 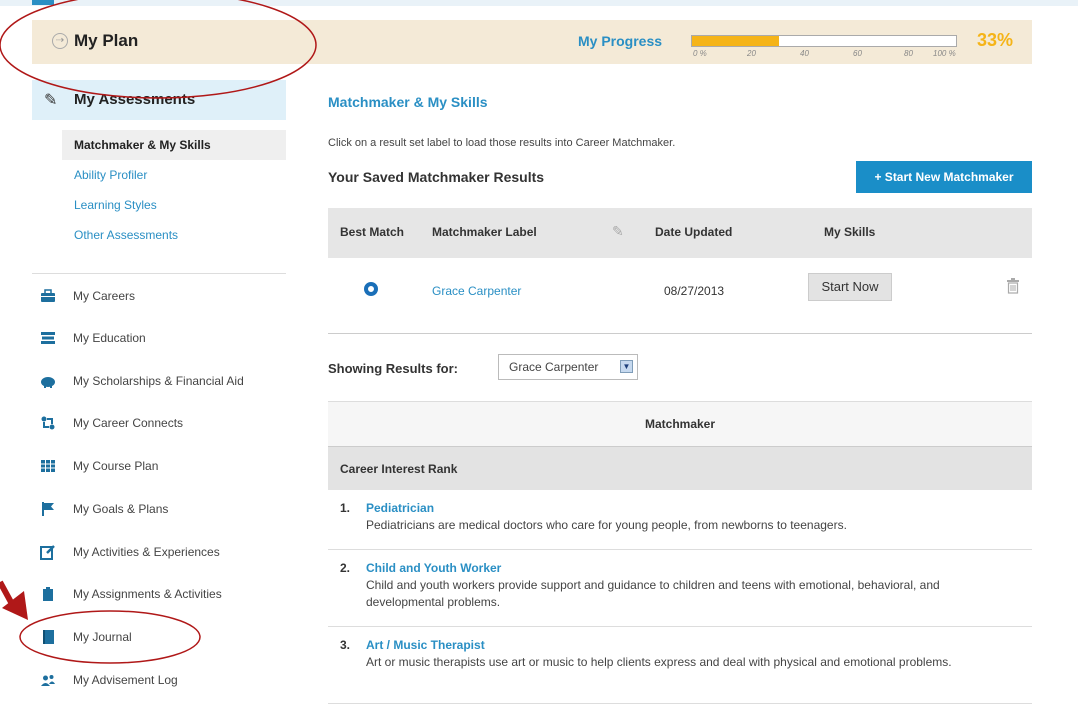 What do you see at coordinates (48, 637) in the screenshot?
I see `journal-icon` at bounding box center [48, 637].